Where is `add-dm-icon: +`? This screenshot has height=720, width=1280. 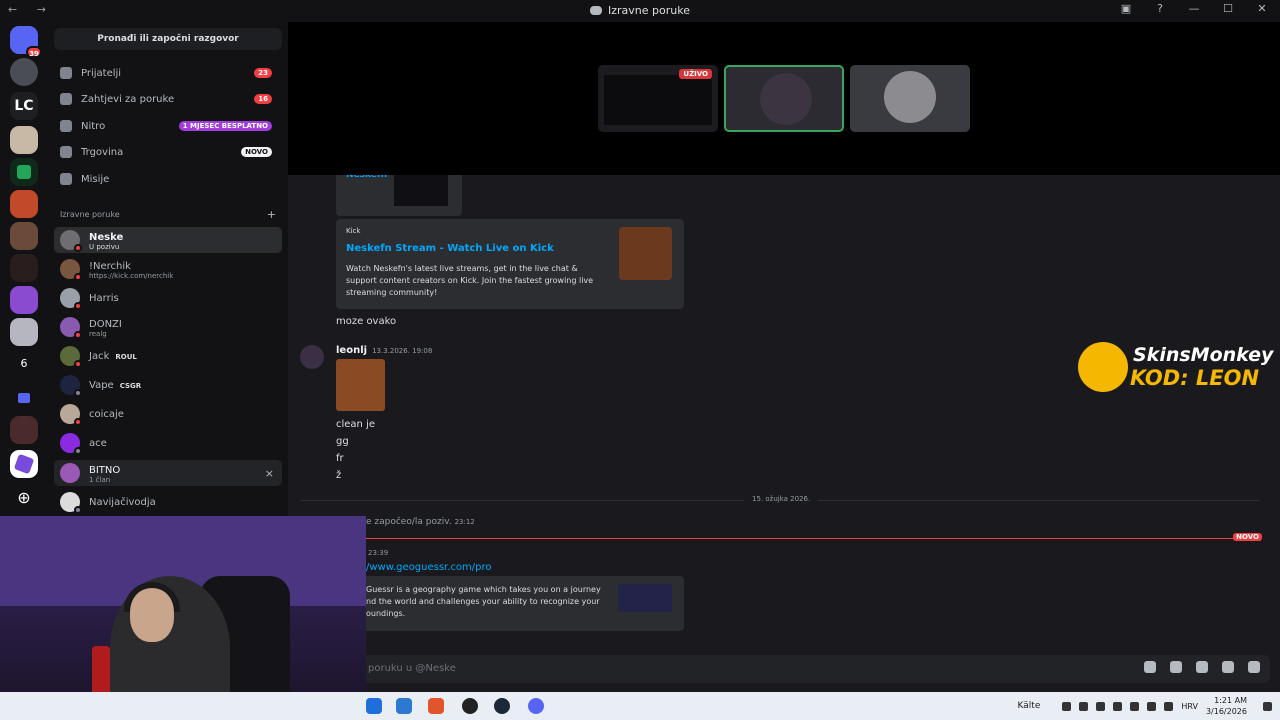 add-dm-icon: + is located at coordinates (271, 214).